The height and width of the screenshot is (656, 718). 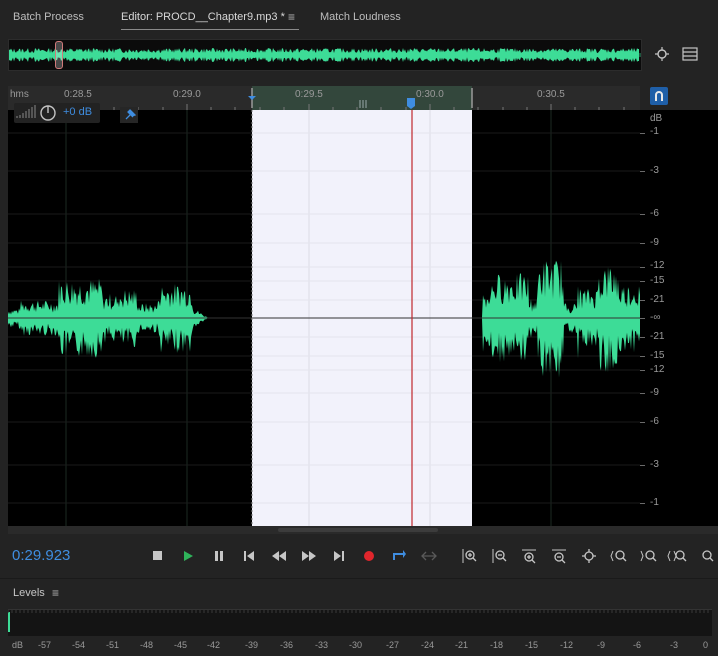 What do you see at coordinates (55, 593) in the screenshot?
I see `levels-menu-icon: ≡` at bounding box center [55, 593].